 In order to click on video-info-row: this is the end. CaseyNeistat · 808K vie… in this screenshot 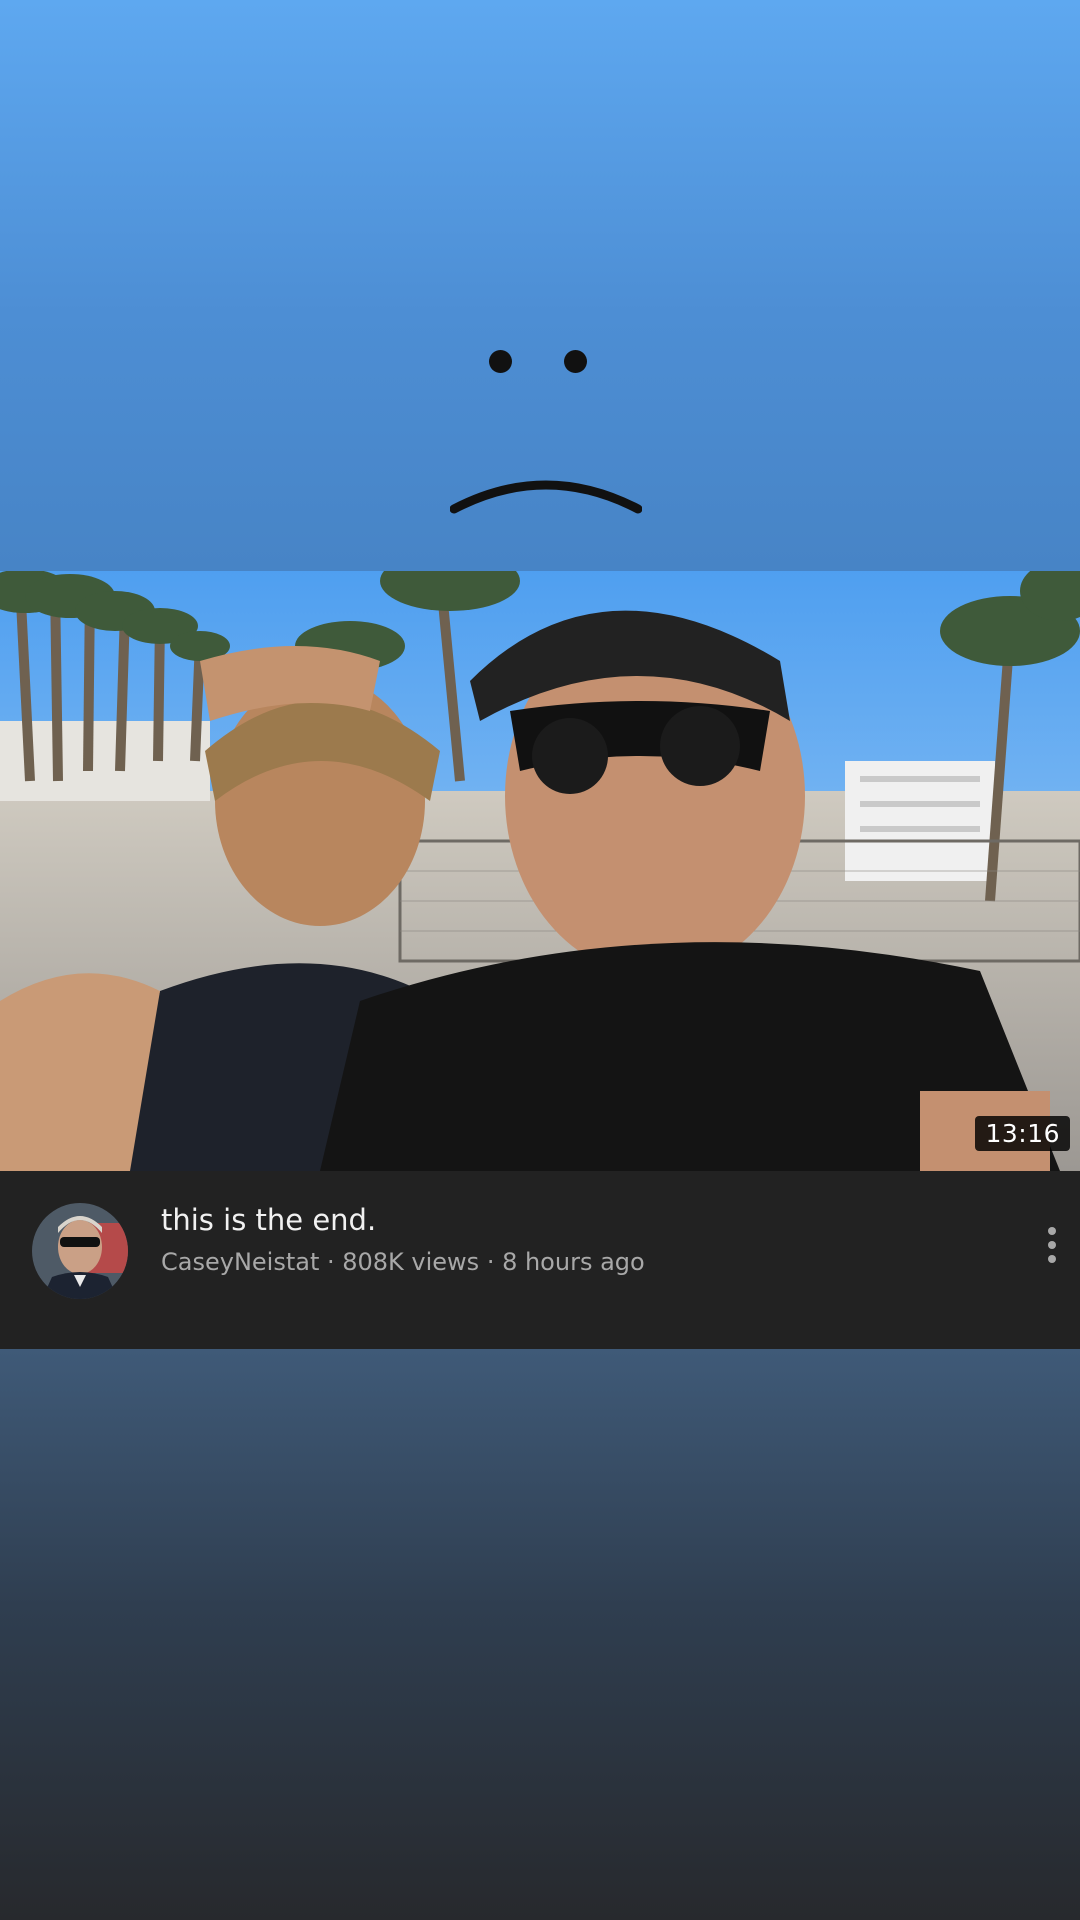, I will do `click(540, 1260)`.